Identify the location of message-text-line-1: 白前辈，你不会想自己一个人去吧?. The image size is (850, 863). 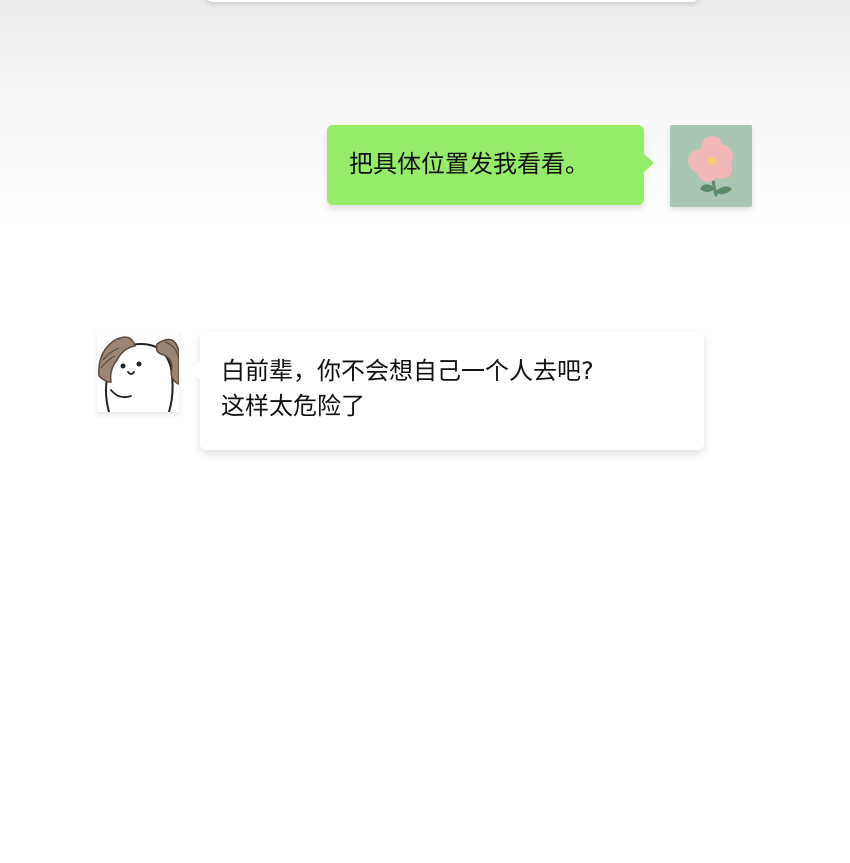
(407, 371).